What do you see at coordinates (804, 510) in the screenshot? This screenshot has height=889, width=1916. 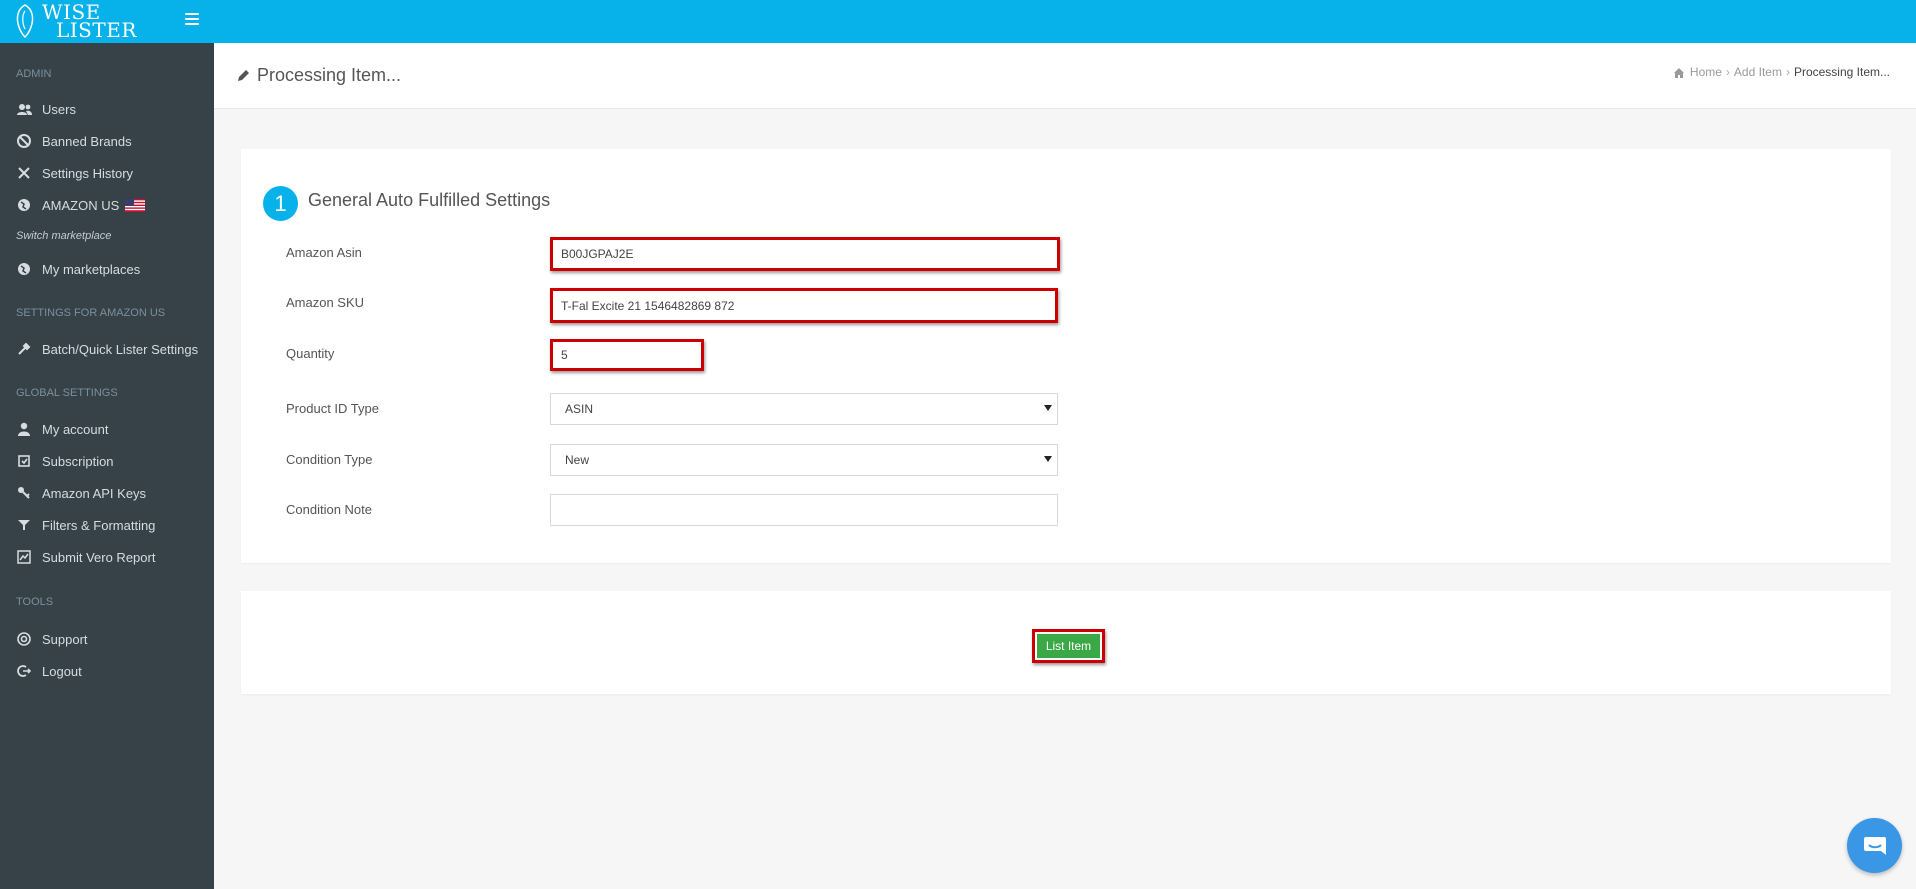 I see `condition-note-input` at bounding box center [804, 510].